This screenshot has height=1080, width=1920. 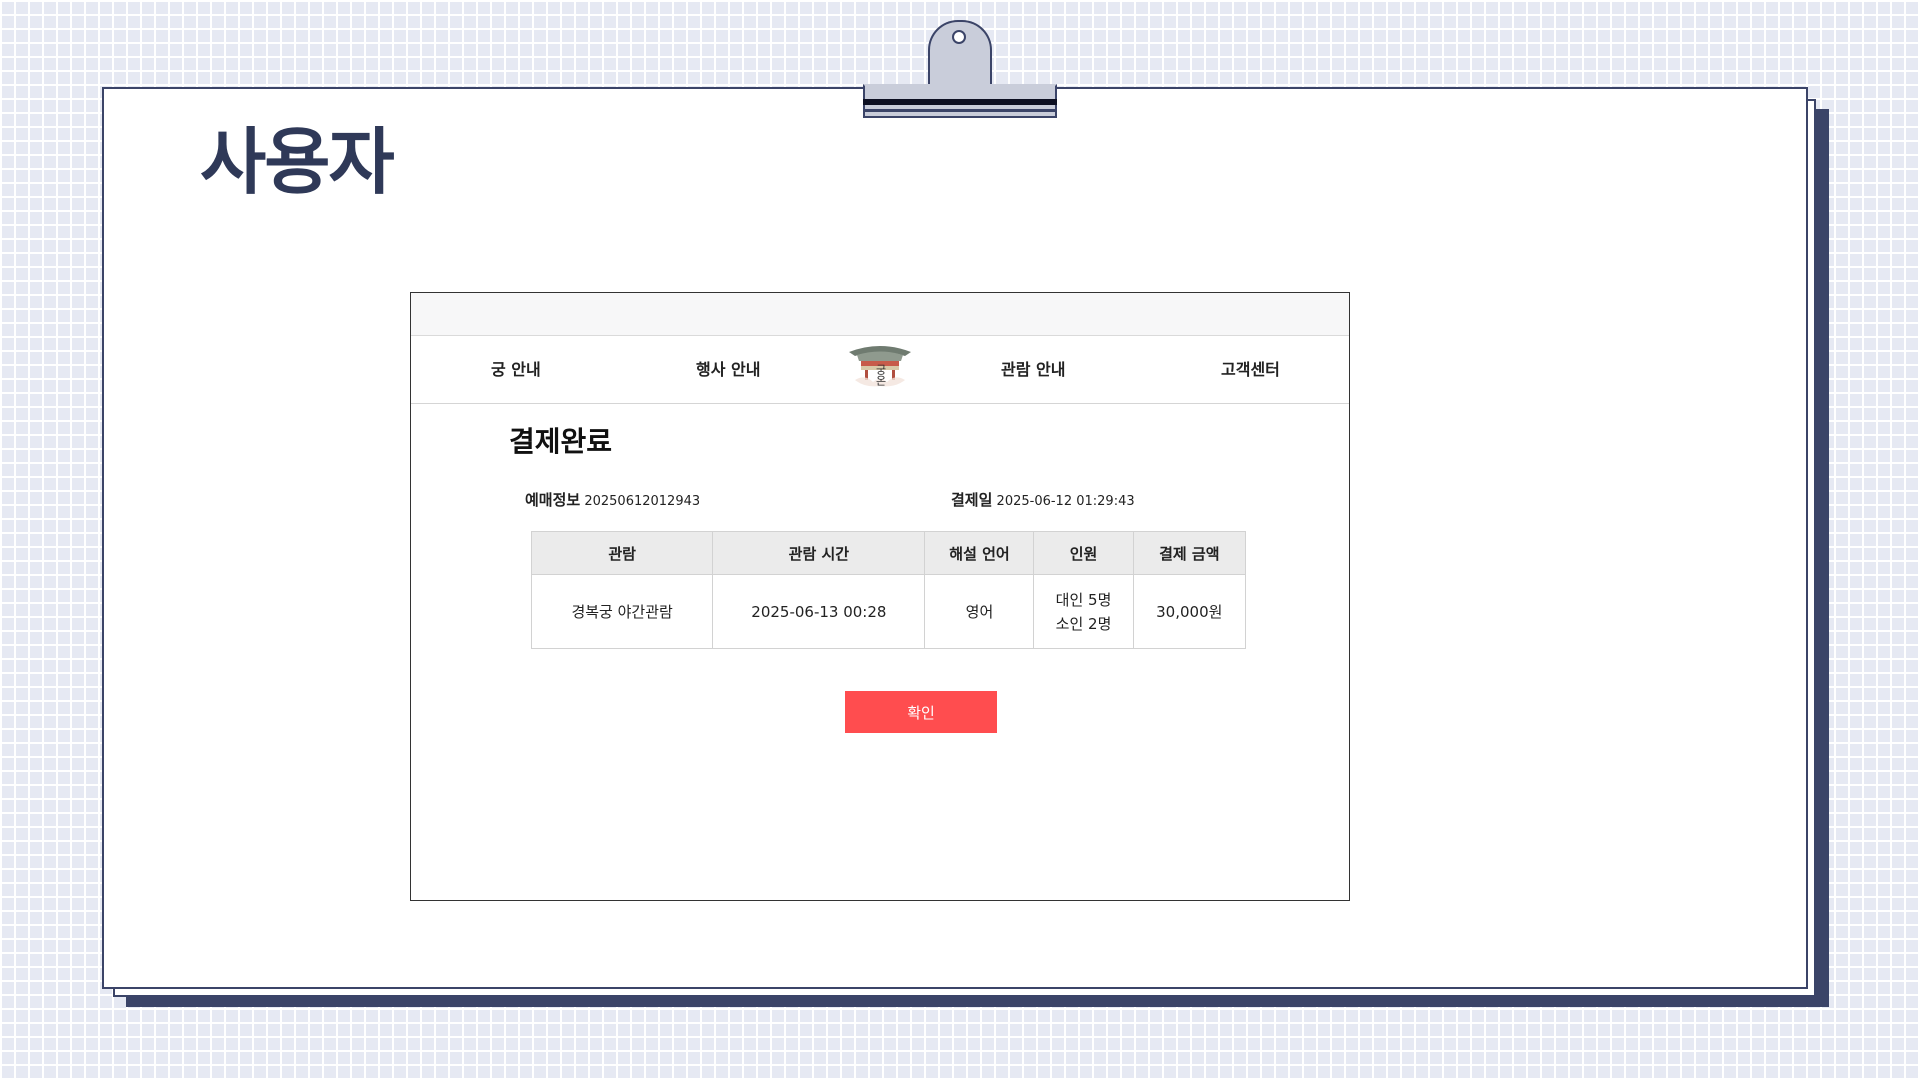 I want to click on nav-palace-guide: 궁 안내, so click(x=516, y=369).